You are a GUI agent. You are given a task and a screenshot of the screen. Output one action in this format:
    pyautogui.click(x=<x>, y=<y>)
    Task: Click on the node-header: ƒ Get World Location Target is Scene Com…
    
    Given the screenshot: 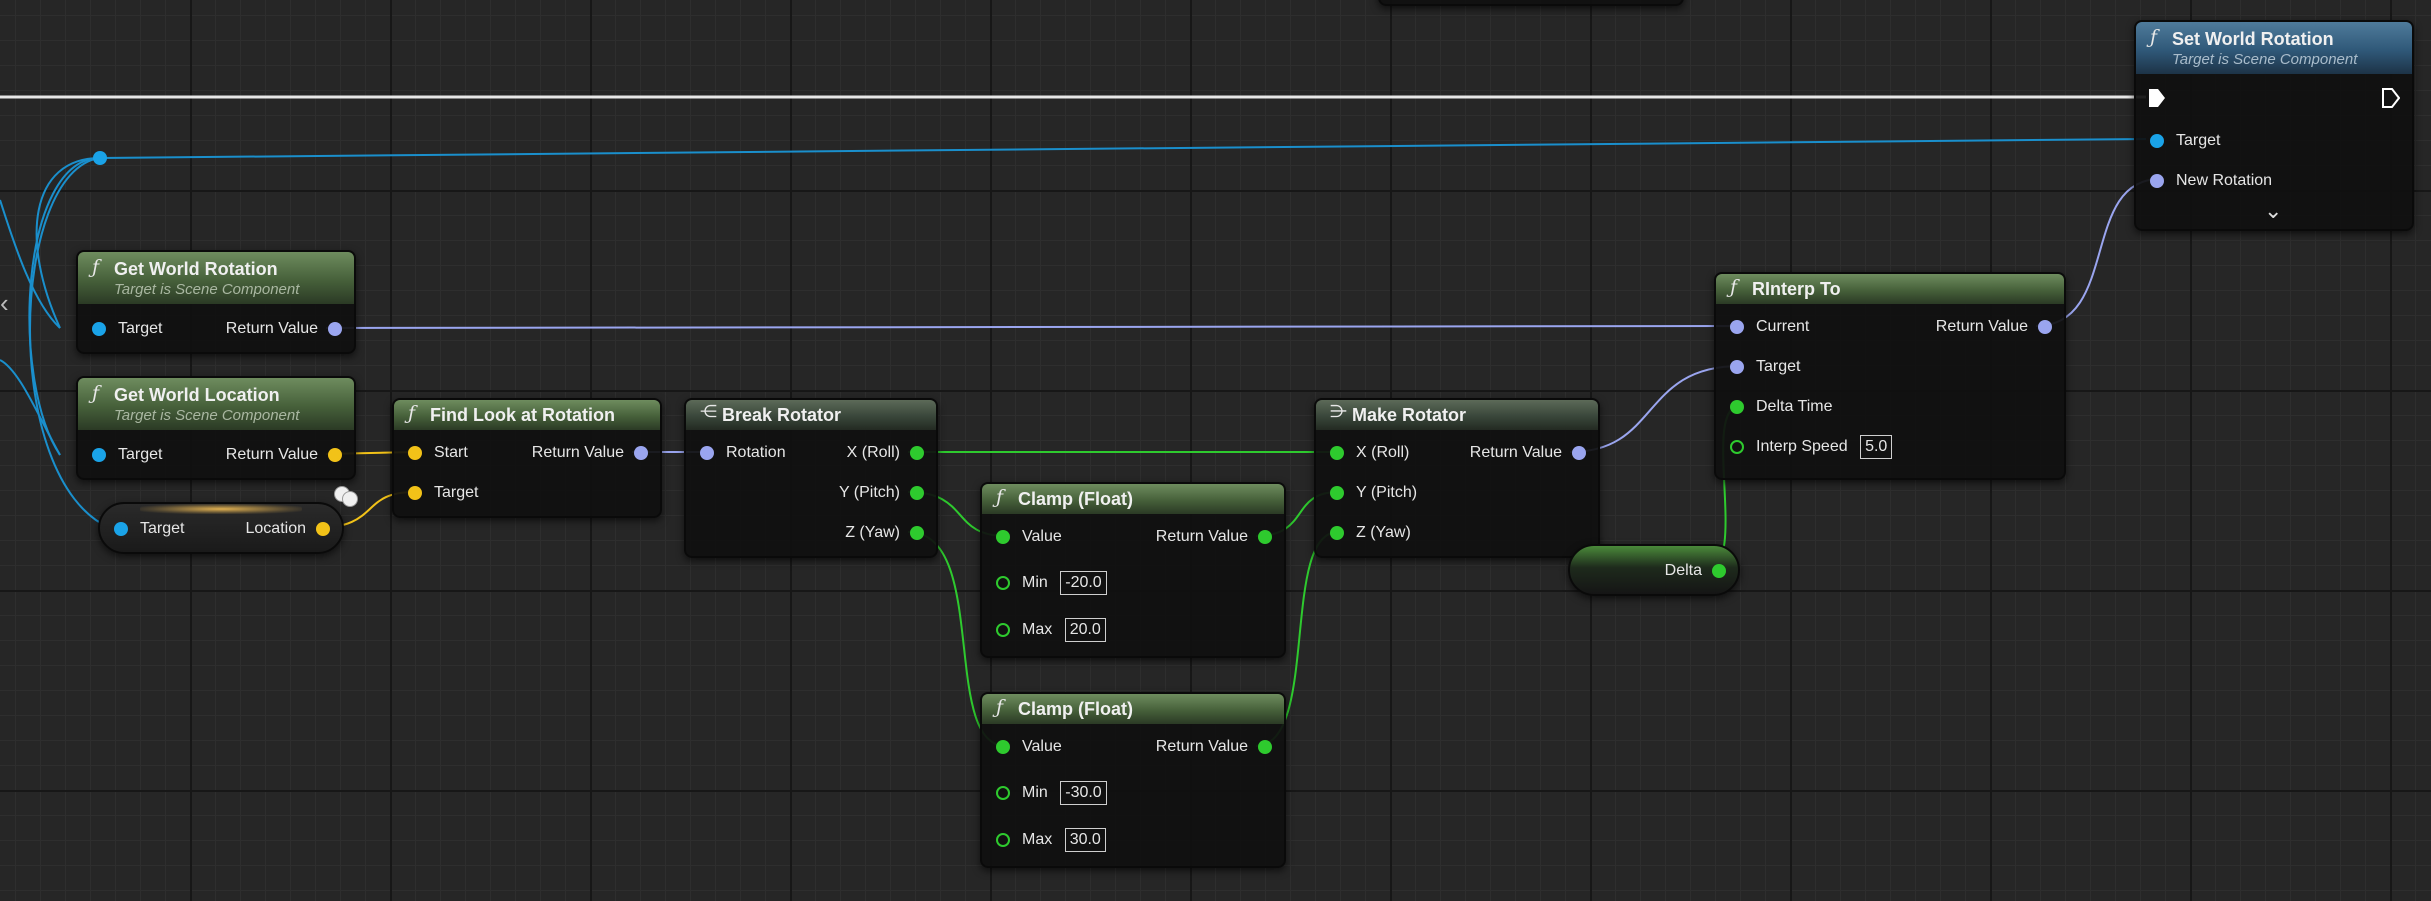 What is the action you would take?
    pyautogui.click(x=216, y=404)
    